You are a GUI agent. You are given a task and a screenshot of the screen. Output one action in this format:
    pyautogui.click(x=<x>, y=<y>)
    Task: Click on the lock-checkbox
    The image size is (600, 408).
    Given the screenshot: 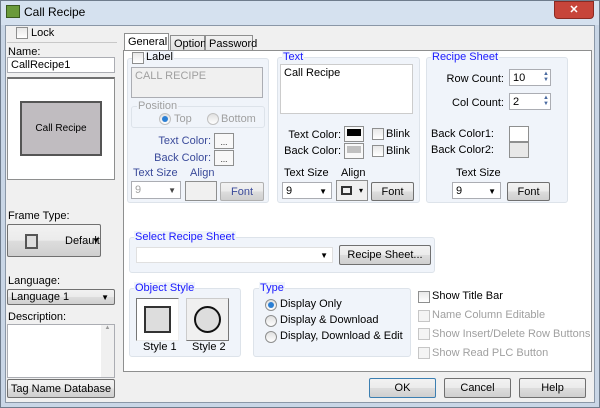 What is the action you would take?
    pyautogui.click(x=22, y=33)
    